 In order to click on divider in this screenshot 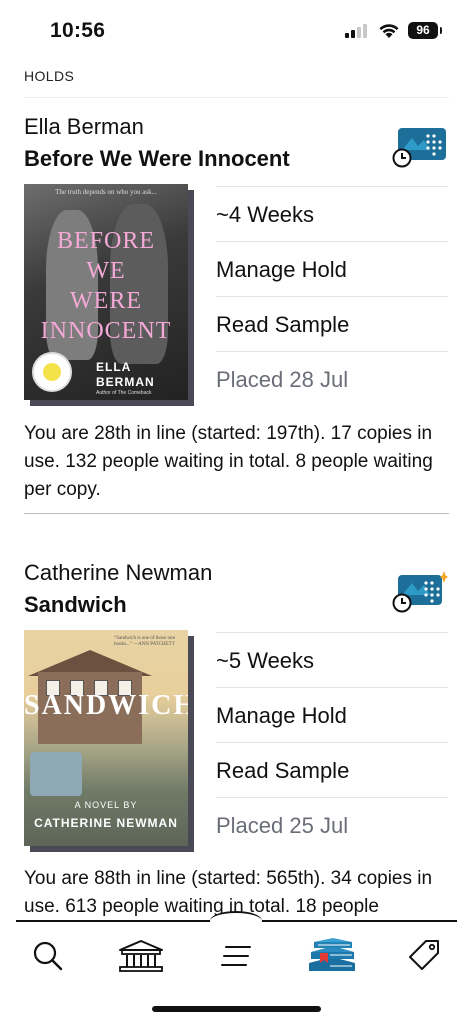, I will do `click(236, 97)`.